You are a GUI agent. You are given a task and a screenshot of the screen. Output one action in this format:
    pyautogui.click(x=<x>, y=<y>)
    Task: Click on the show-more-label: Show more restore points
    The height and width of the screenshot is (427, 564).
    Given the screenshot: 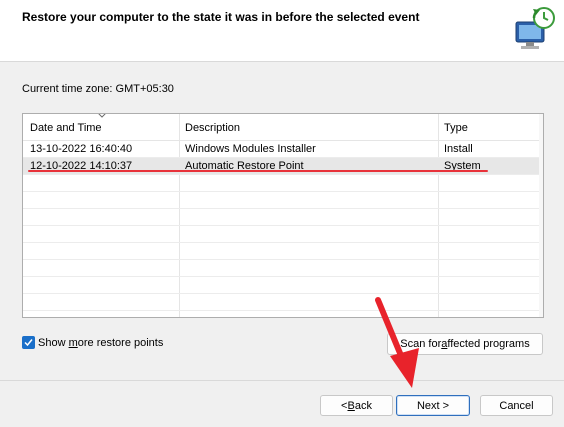 What is the action you would take?
    pyautogui.click(x=101, y=342)
    